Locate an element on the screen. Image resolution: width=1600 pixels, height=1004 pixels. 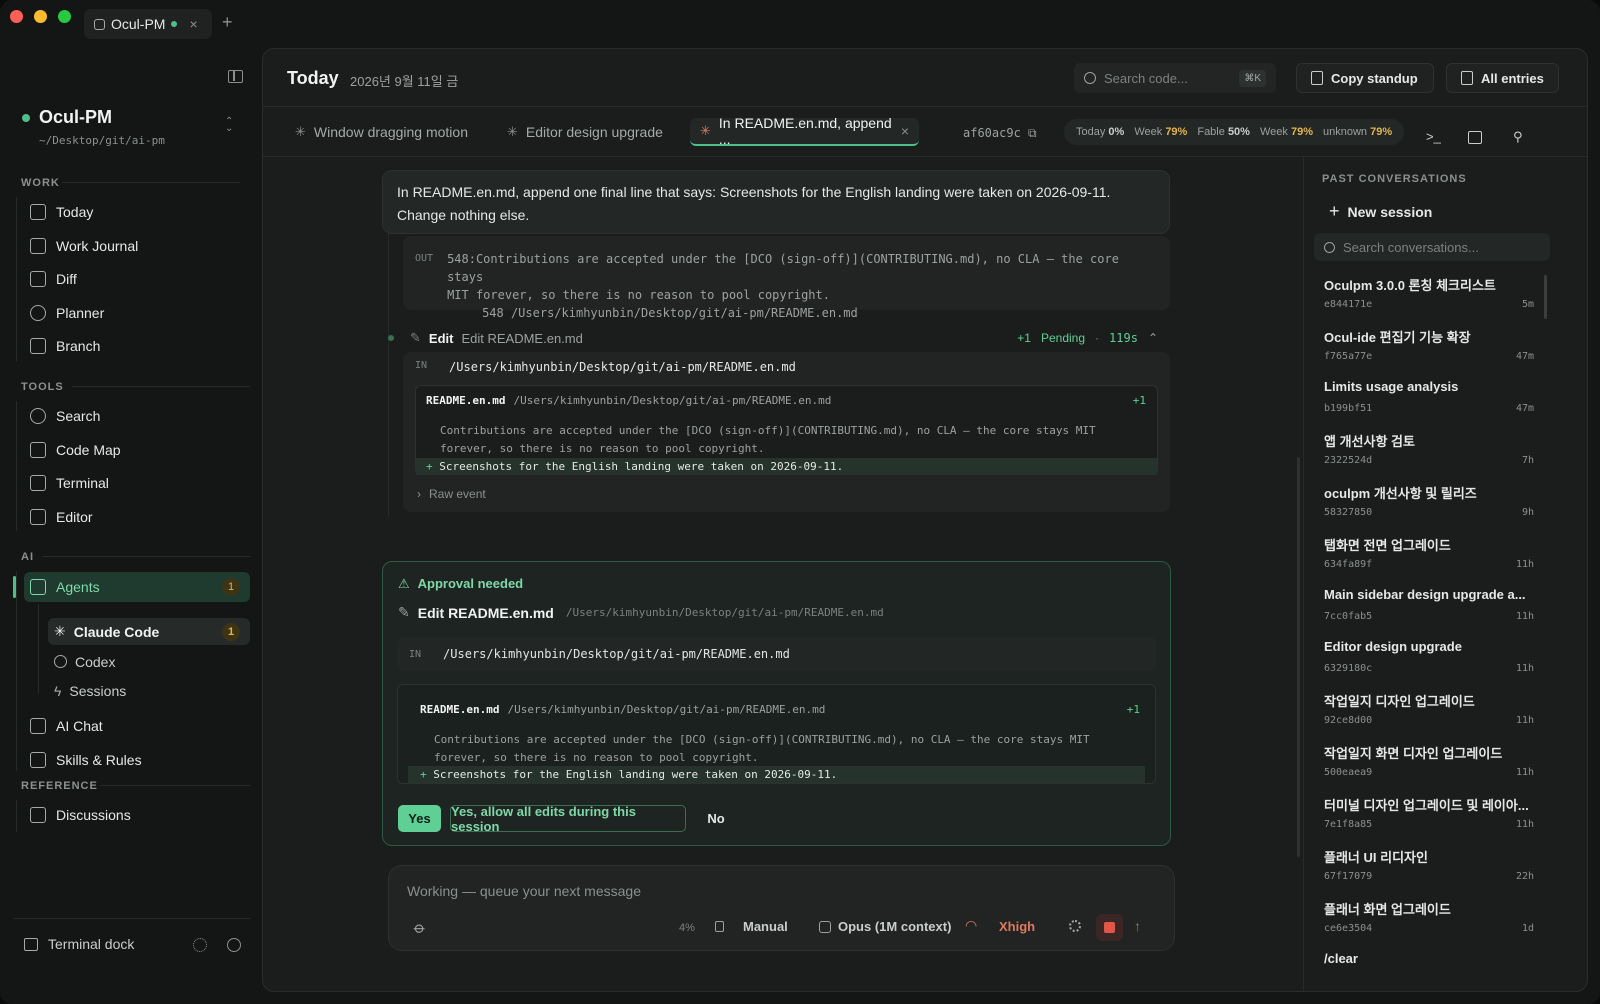
workspace-name: Ocul-PM is located at coordinates (75, 117).